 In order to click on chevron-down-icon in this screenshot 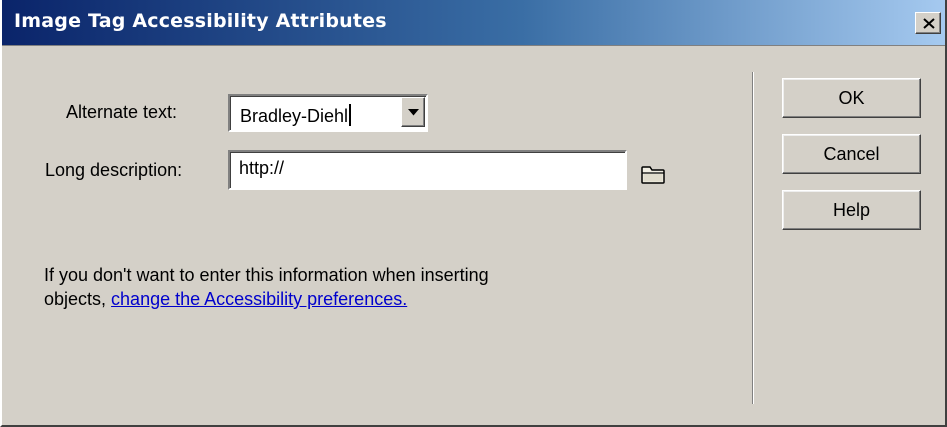, I will do `click(413, 112)`.